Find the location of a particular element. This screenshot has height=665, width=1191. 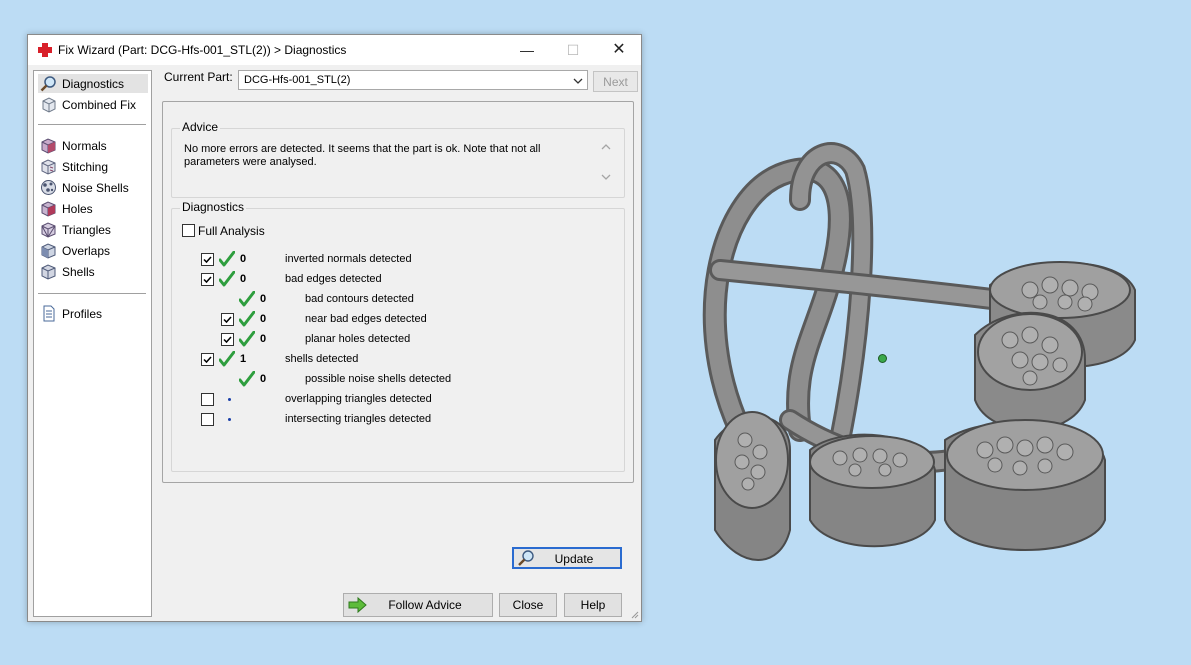

resize-grip-icon is located at coordinates (634, 614).